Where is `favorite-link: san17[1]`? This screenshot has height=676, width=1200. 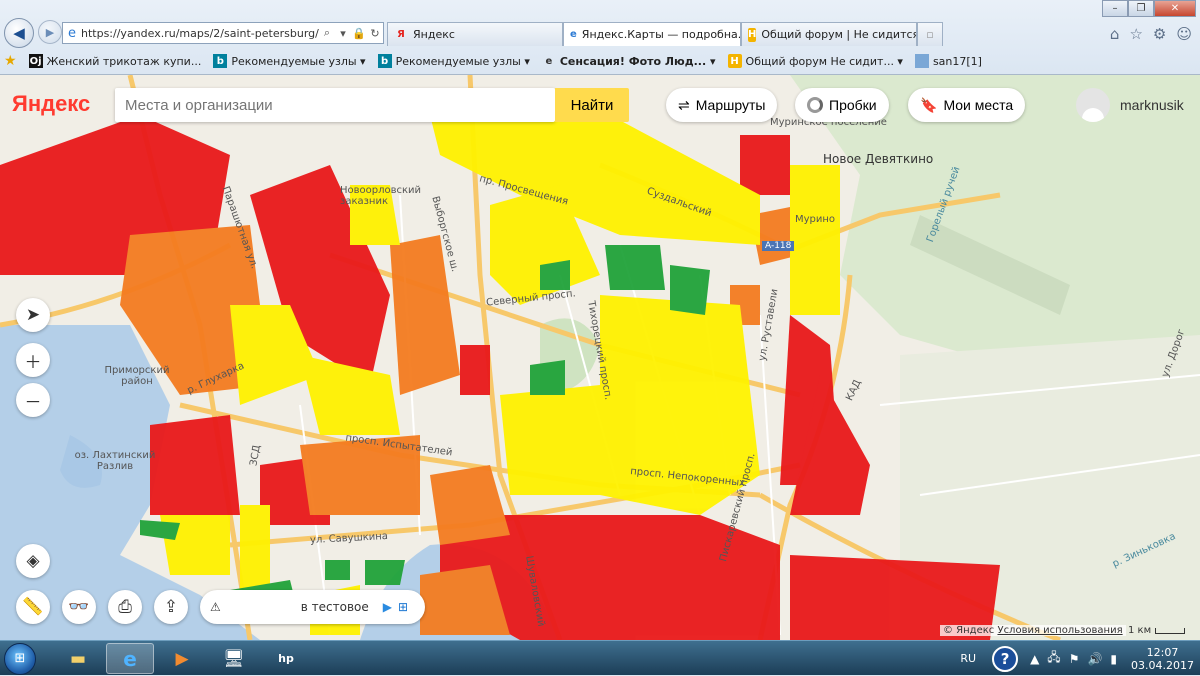
favorite-link: san17[1] is located at coordinates (948, 61).